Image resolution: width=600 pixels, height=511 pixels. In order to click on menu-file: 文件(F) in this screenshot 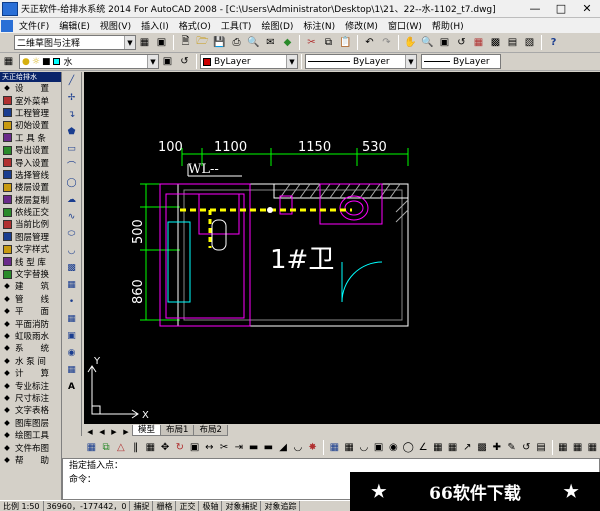, I will do `click(34, 25)`.